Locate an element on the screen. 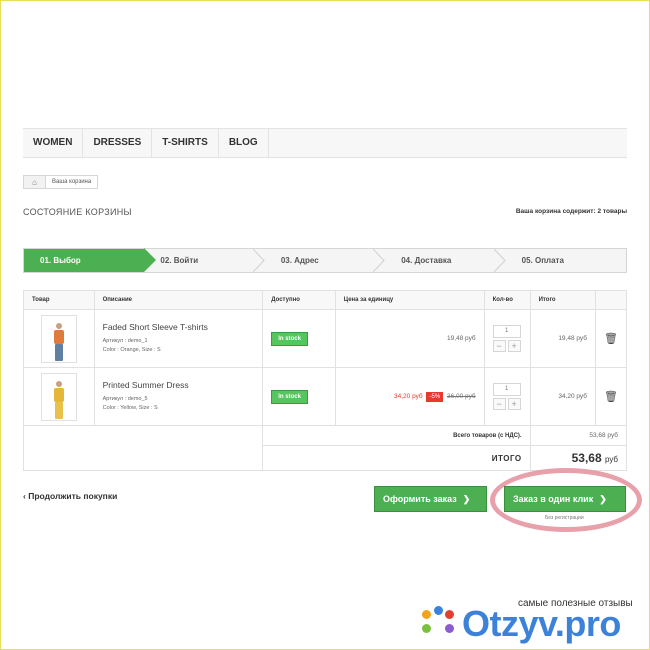 This screenshot has height=650, width=650. col-header-actions is located at coordinates (611, 300).